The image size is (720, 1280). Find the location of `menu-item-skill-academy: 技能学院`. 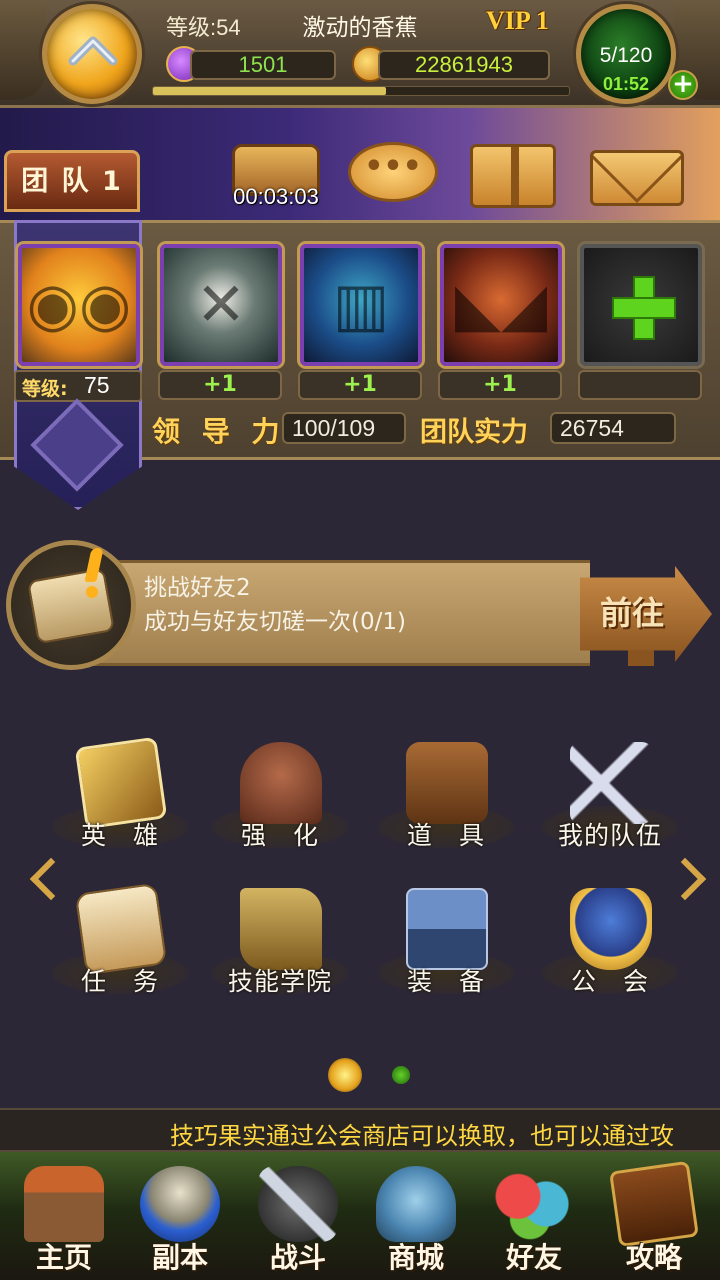

menu-item-skill-academy: 技能学院 is located at coordinates (280, 954).